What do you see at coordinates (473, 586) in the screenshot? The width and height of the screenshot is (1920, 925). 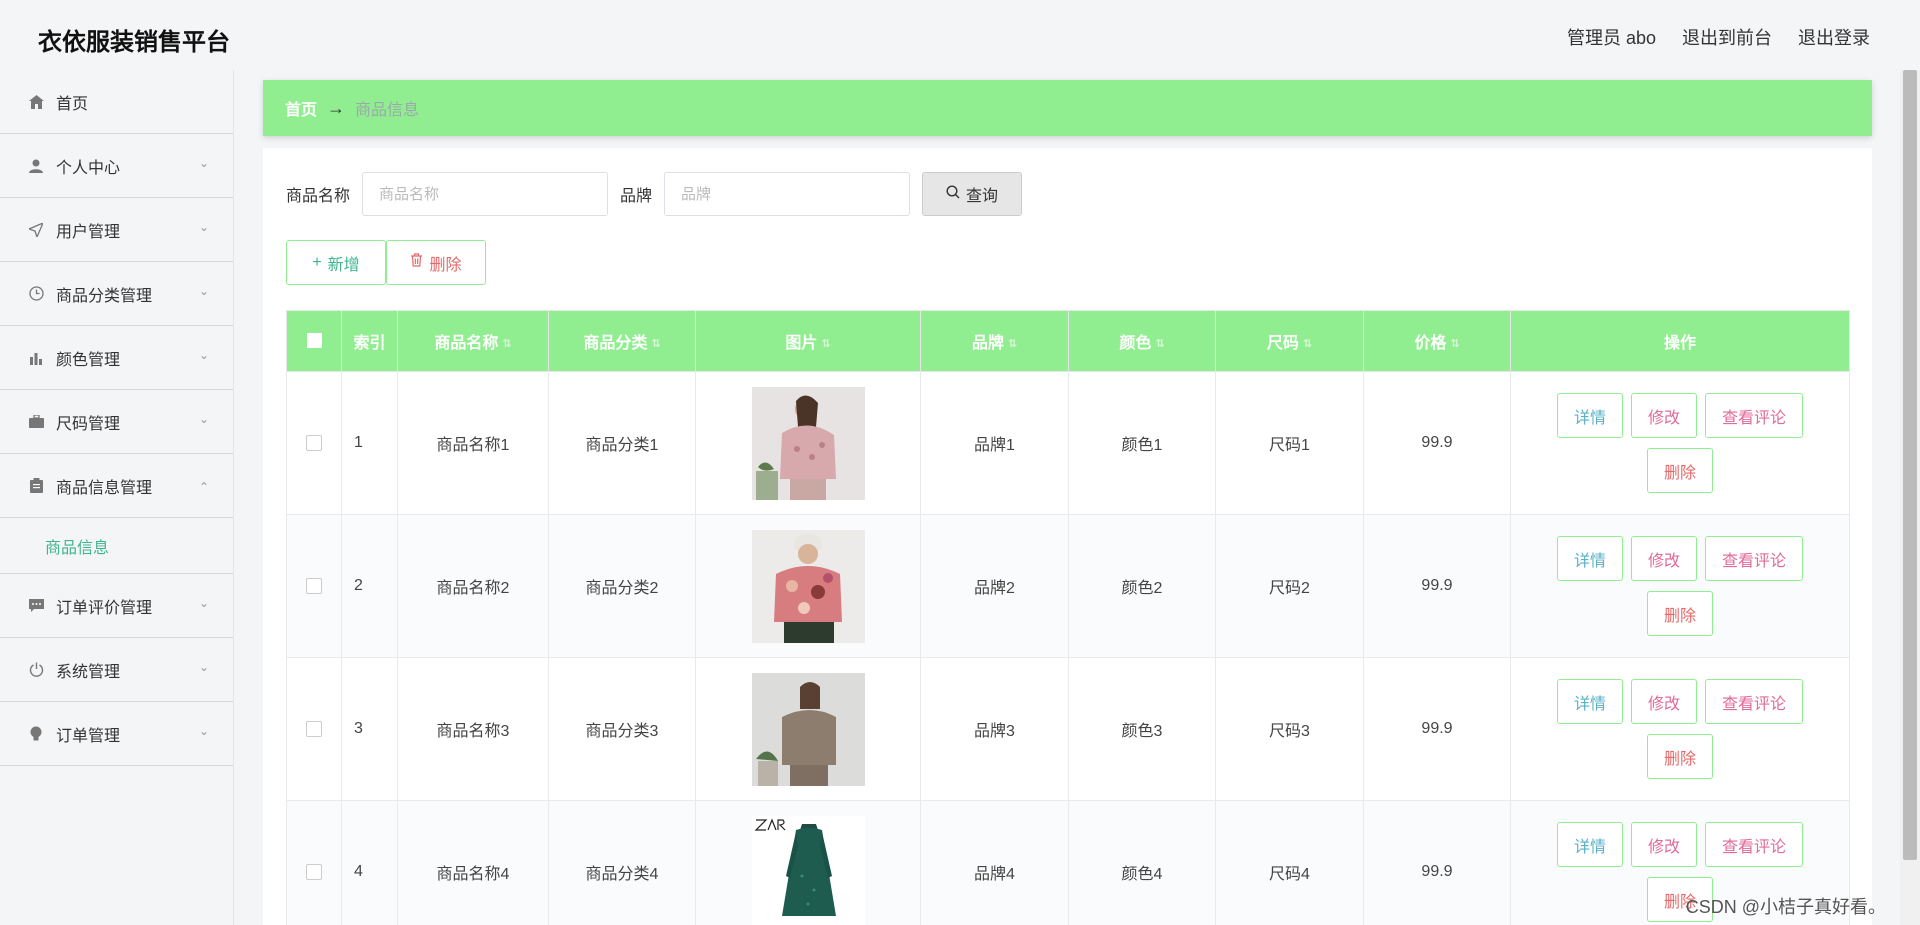 I see `name-cell: 商品名称2` at bounding box center [473, 586].